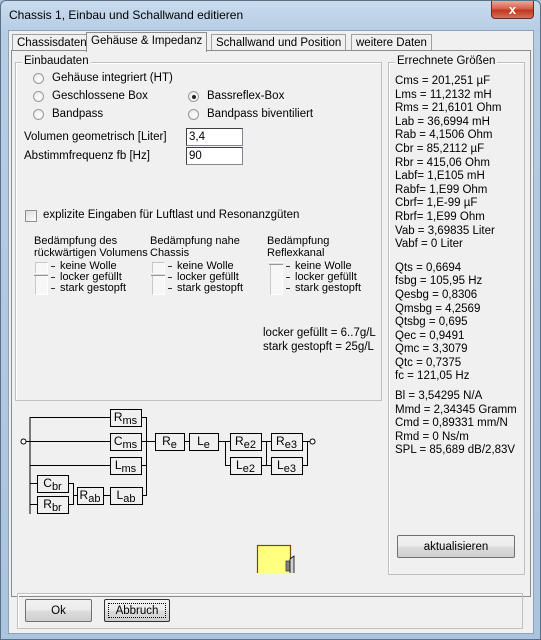  Describe the element at coordinates (442, 162) in the screenshot. I see `result-line: Rbr = 415,06 Ohm` at that location.